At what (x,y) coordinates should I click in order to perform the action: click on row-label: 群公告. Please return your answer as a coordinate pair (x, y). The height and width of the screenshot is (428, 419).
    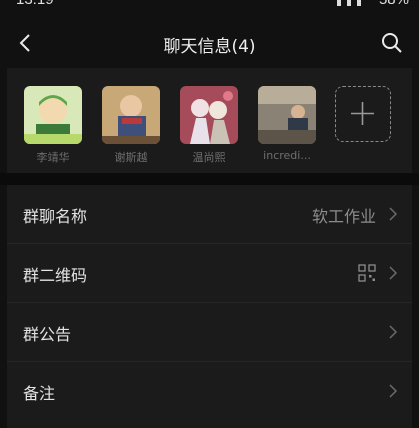
    Looking at the image, I should click on (47, 334).